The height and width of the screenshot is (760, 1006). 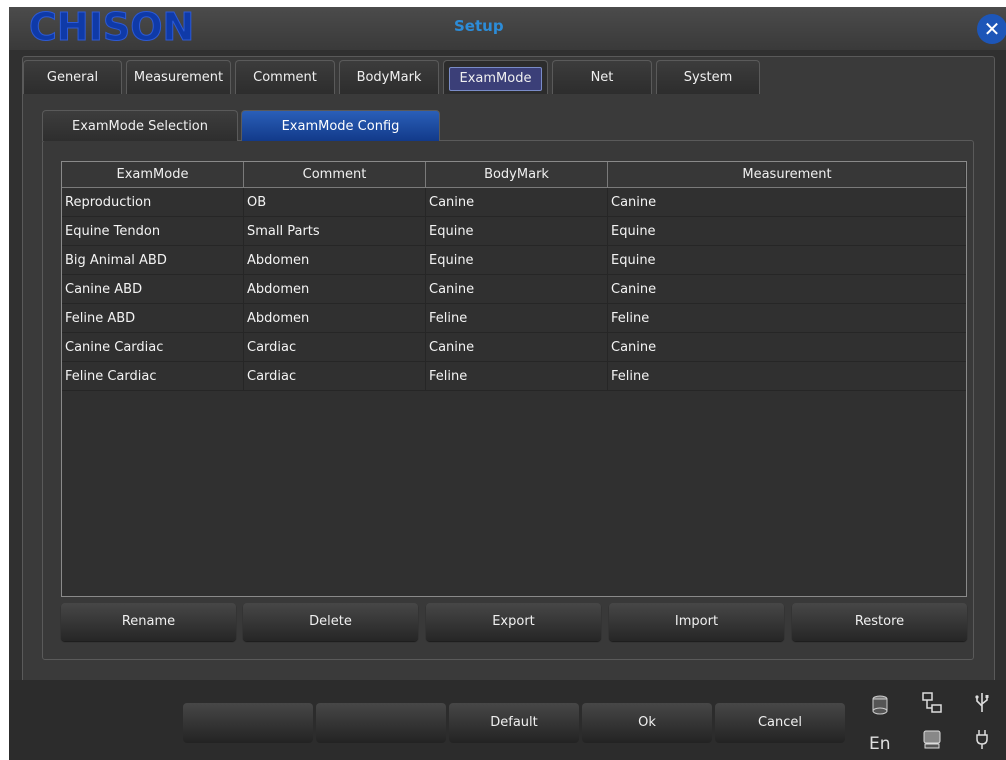 I want to click on cell-exammode: Feline ABD, so click(x=153, y=318).